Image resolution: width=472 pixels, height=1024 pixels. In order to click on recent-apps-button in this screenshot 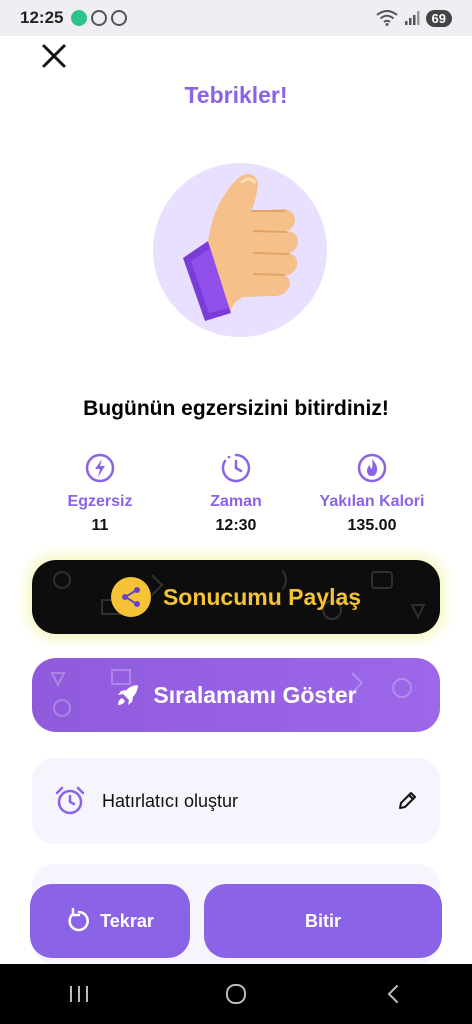, I will do `click(79, 994)`.